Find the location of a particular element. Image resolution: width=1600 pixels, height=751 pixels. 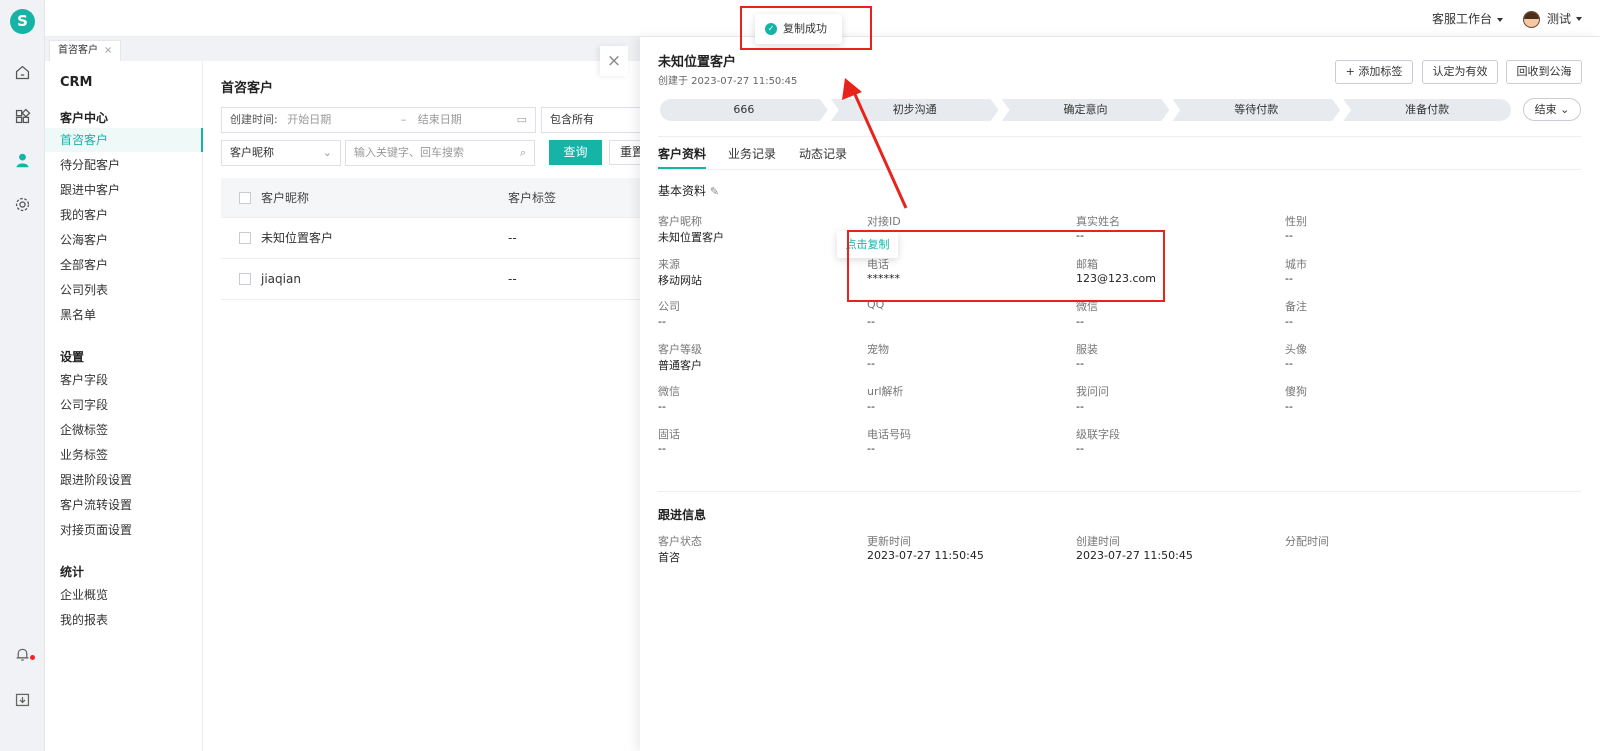

sidebar-item-flow-settings: 客户流转设置 is located at coordinates (124, 505).